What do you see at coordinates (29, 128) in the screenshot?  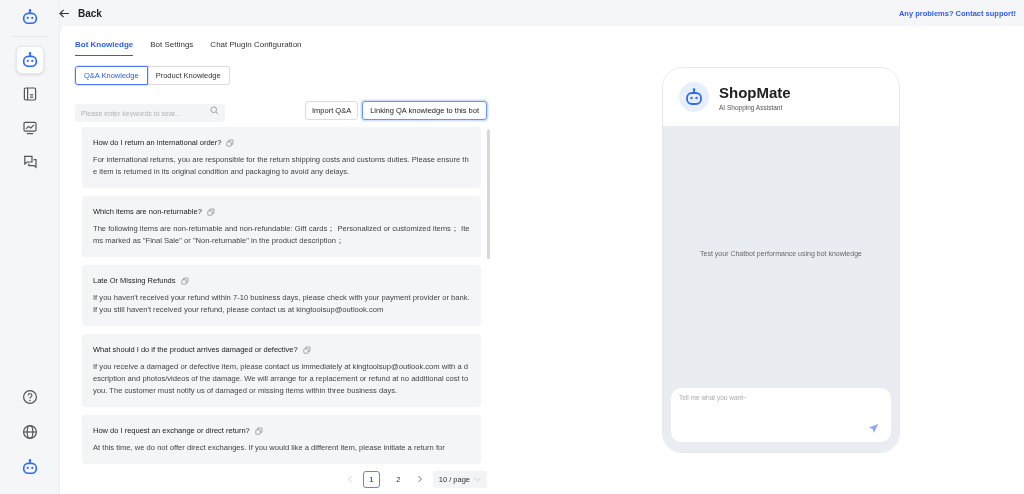 I see `chart-monitor-icon` at bounding box center [29, 128].